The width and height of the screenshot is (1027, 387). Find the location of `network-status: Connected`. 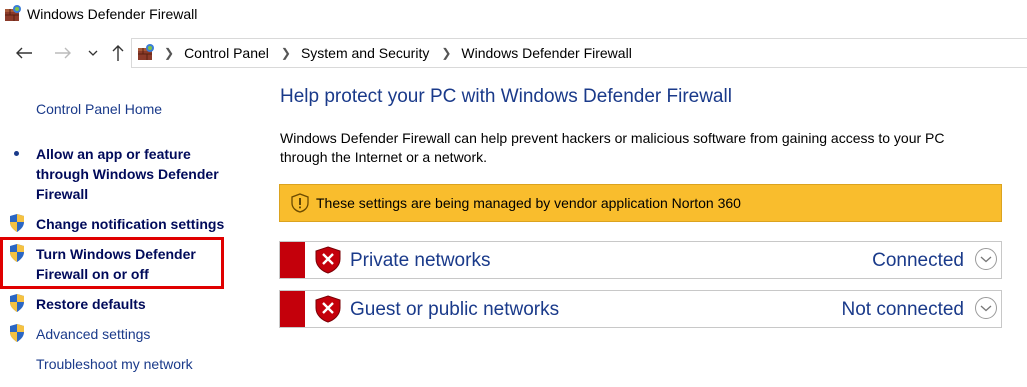

network-status: Connected is located at coordinates (918, 260).